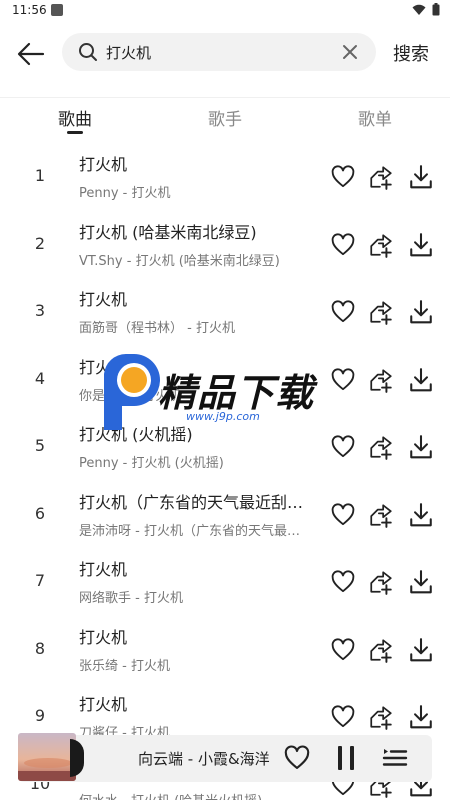  I want to click on vinyl-disc, so click(77, 758).